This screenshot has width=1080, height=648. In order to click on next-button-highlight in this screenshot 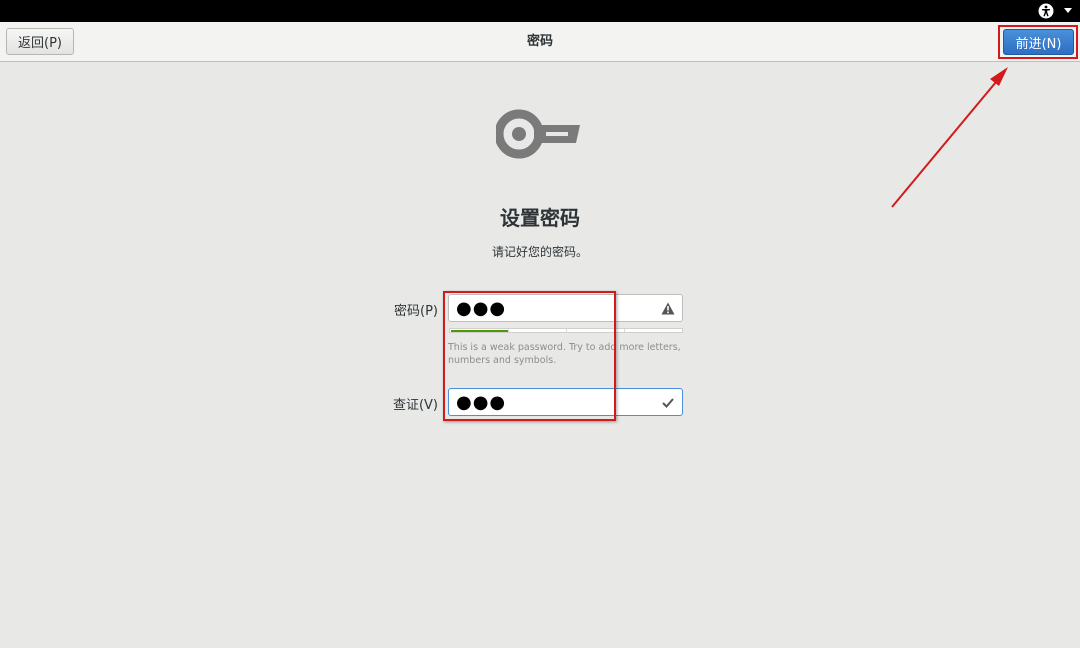, I will do `click(1038, 42)`.